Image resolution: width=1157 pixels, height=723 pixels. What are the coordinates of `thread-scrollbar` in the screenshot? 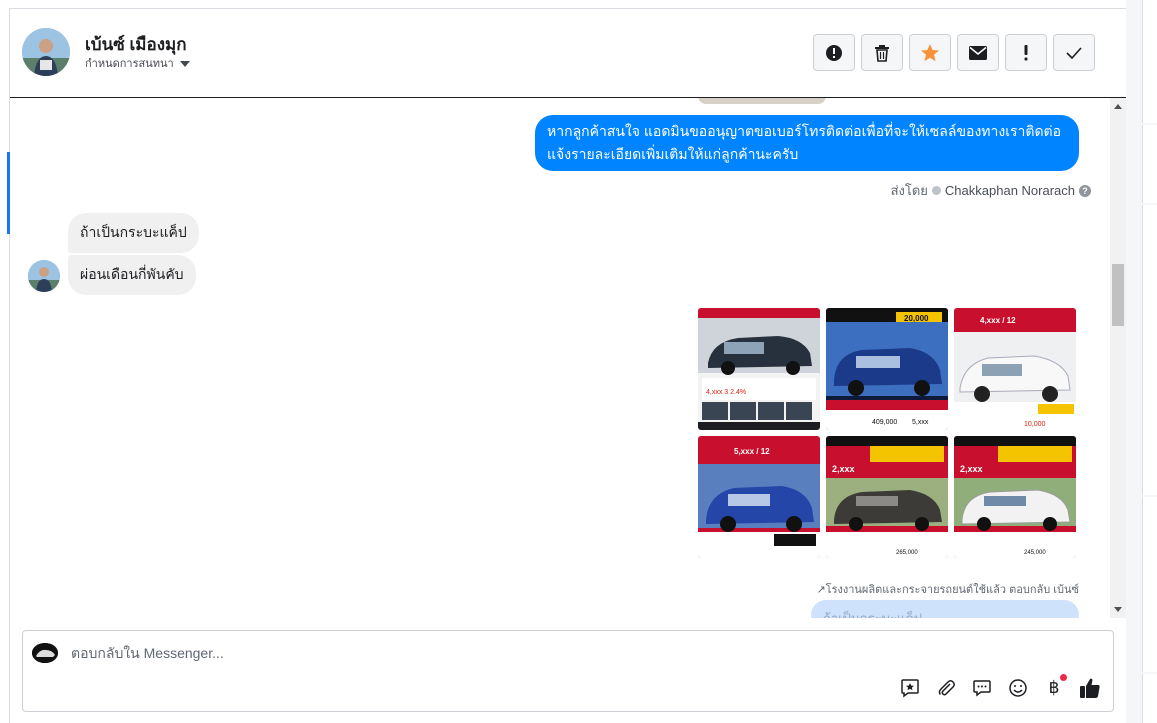 It's located at (1118, 358).